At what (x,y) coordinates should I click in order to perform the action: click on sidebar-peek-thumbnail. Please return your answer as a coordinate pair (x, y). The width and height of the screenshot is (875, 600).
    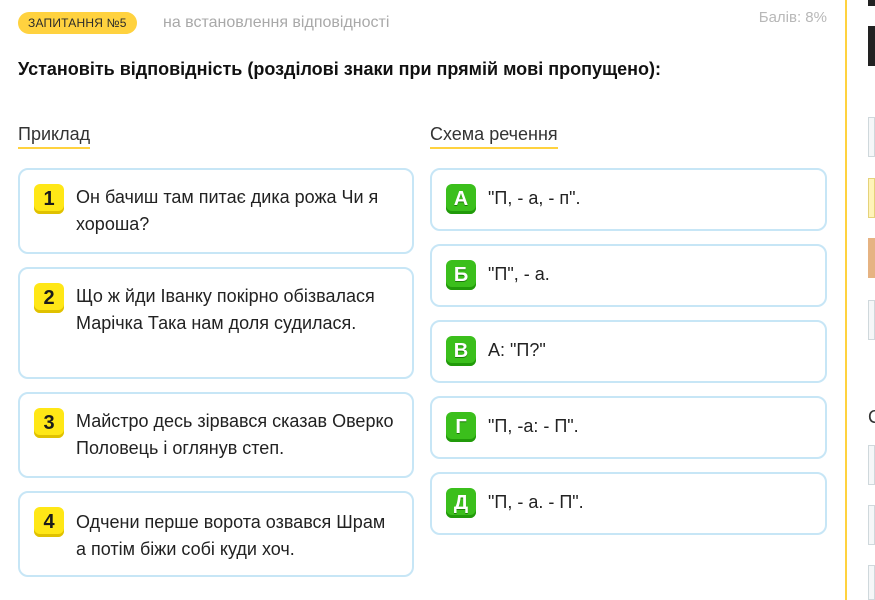
    Looking at the image, I should click on (871, 258).